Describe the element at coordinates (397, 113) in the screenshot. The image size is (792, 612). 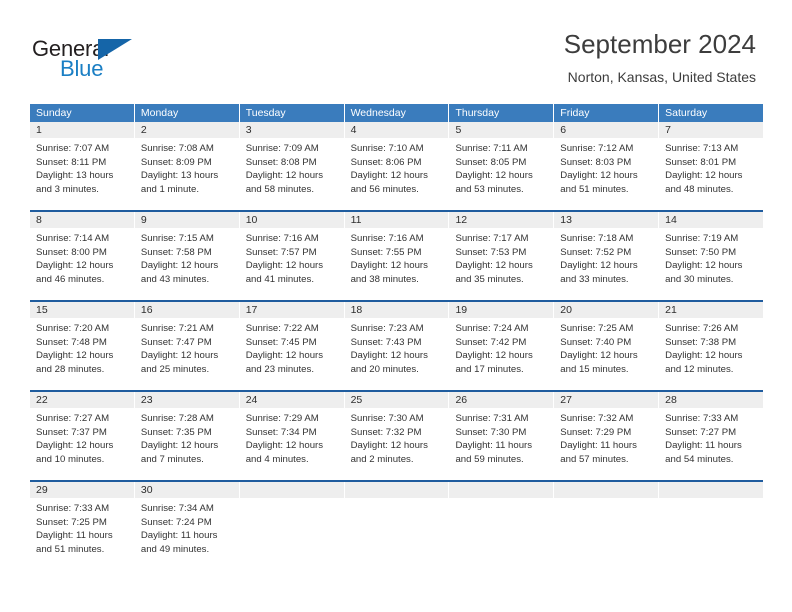
I see `weekday-header-wednesday: Wednesday` at that location.